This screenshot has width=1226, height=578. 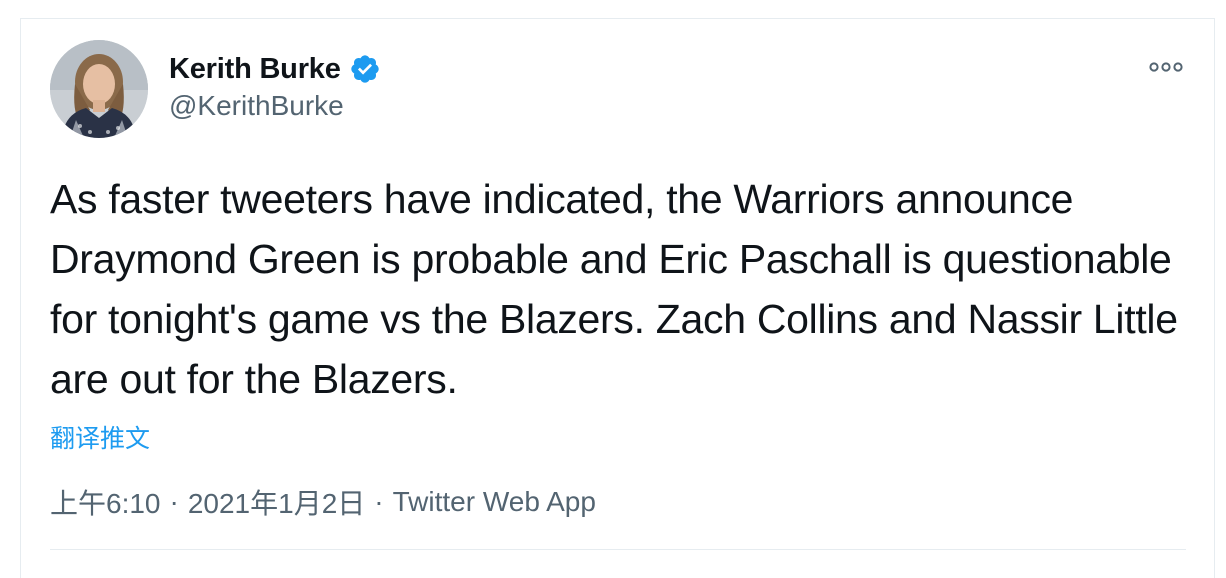 What do you see at coordinates (276, 502) in the screenshot?
I see `tweet-date: 2021年1月2日` at bounding box center [276, 502].